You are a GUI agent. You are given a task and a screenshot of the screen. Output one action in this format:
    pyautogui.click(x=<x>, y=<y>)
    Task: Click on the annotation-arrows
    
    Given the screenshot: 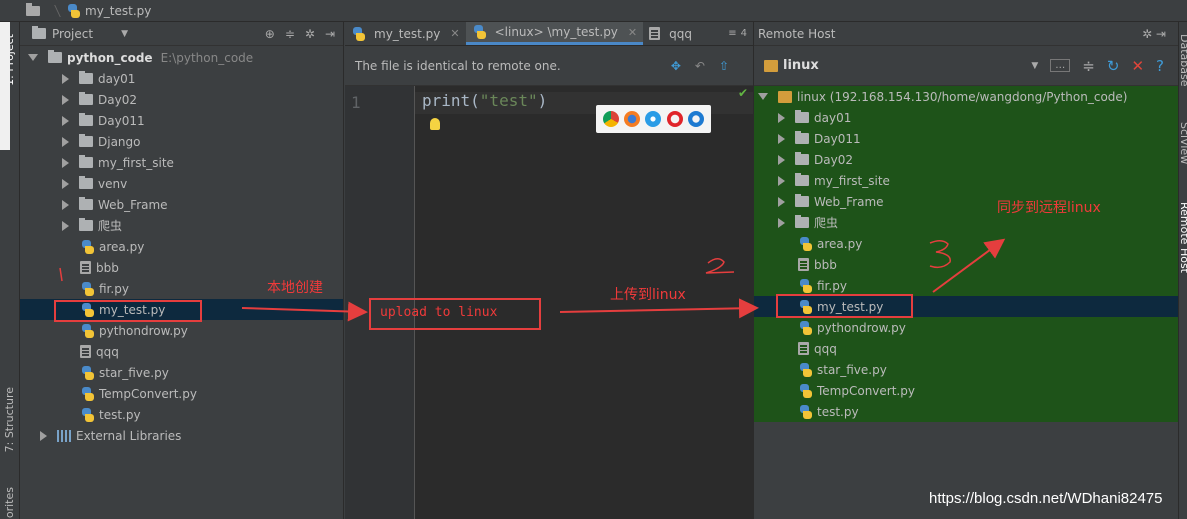 What is the action you would take?
    pyautogui.click(x=532, y=280)
    